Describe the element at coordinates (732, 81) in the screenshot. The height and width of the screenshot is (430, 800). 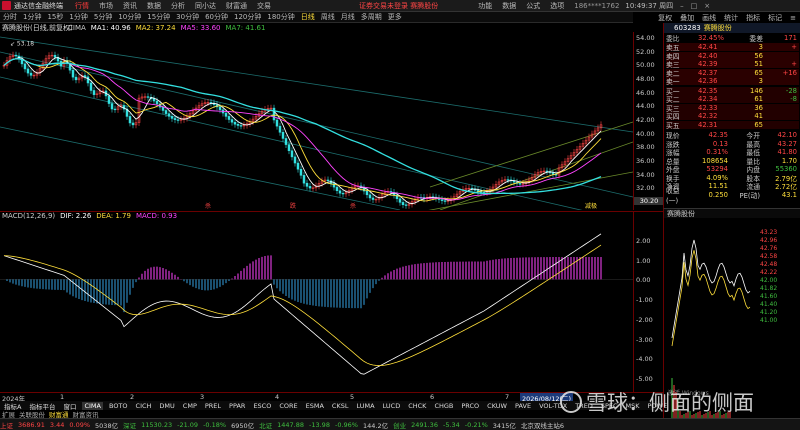
I see `sell-level-row: 卖一 42.36 3` at that location.